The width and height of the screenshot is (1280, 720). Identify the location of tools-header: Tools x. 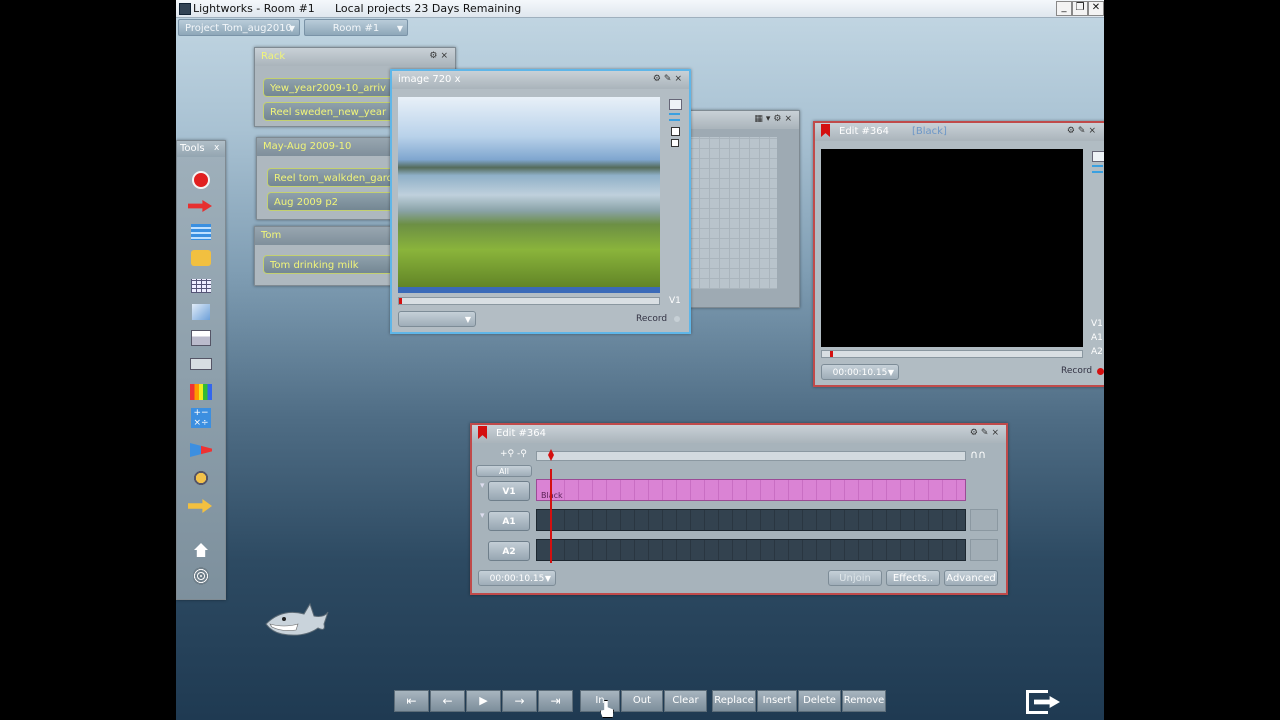
(201, 149).